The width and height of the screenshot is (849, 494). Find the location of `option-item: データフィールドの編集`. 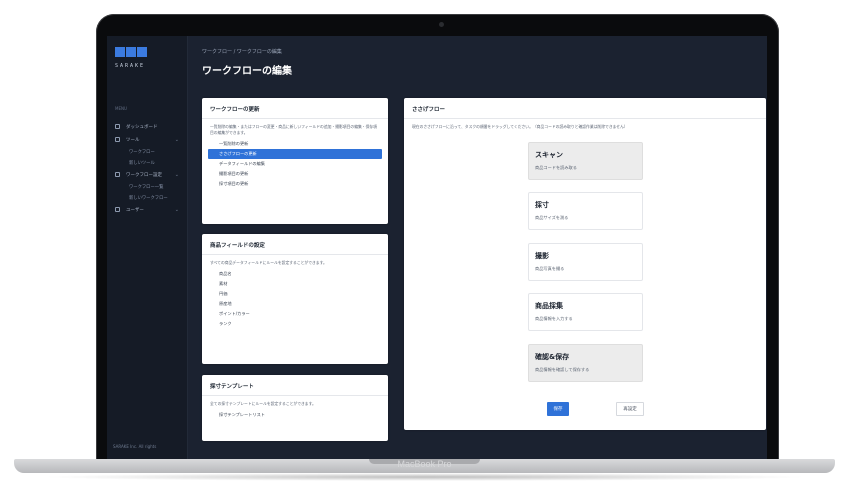

option-item: データフィールドの編集 is located at coordinates (295, 164).